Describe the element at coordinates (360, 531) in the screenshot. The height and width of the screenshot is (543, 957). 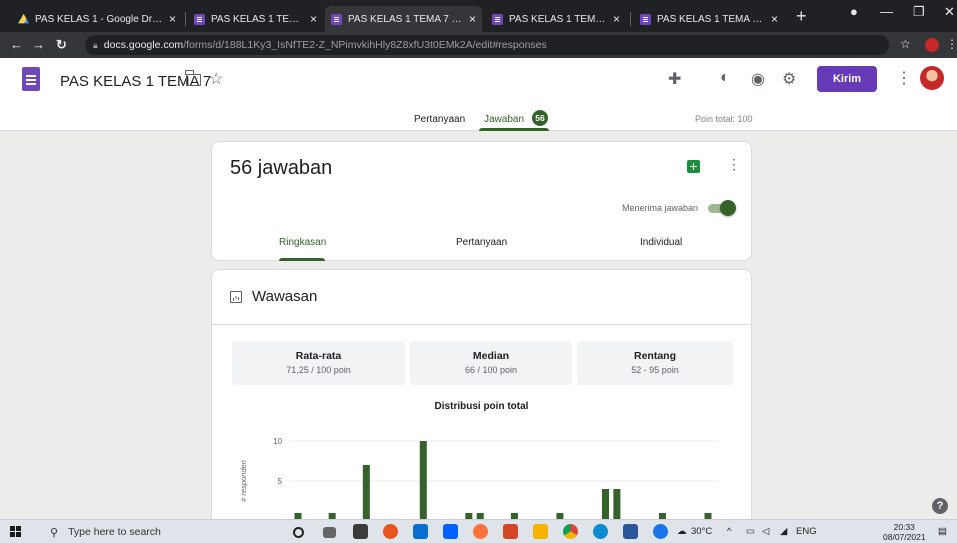
I see `store-icon` at that location.